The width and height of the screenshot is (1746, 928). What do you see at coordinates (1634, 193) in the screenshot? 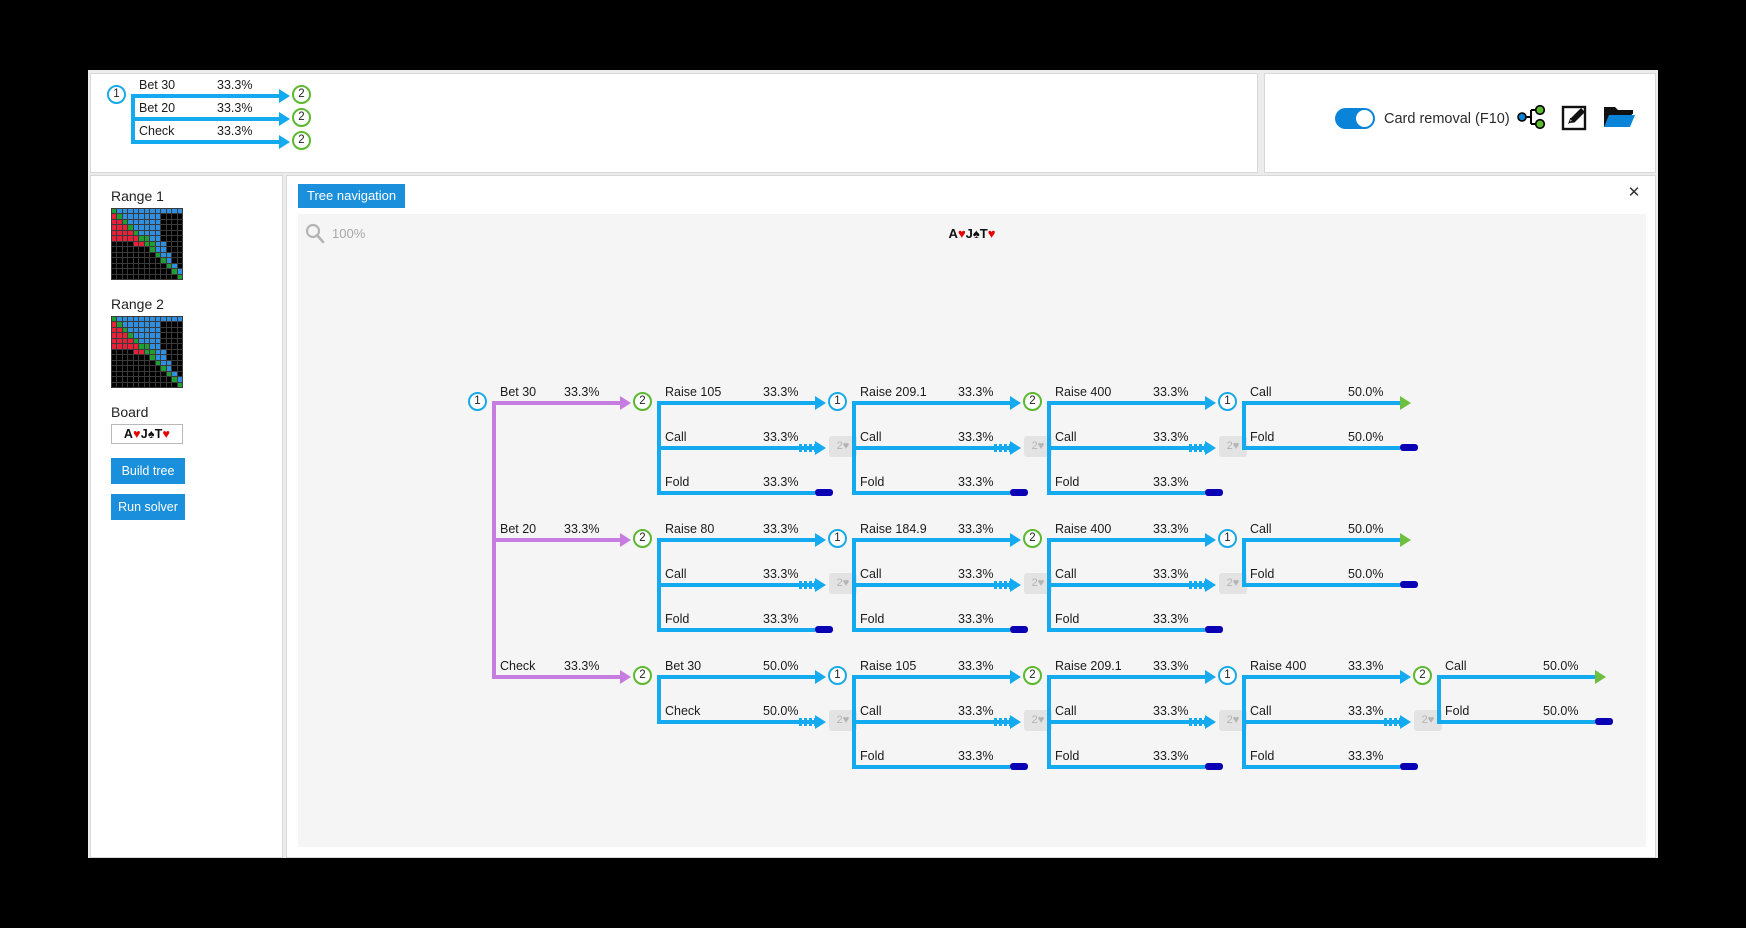
I see `close-icon: ✕` at bounding box center [1634, 193].